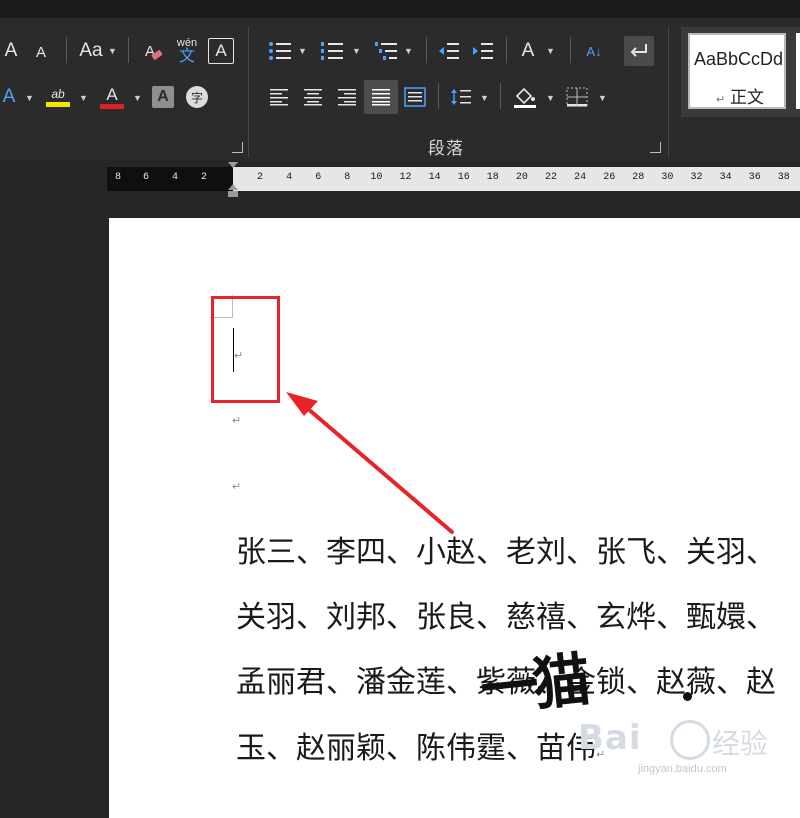  What do you see at coordinates (610, 738) in the screenshot?
I see `watermark-brand: Bai` at bounding box center [610, 738].